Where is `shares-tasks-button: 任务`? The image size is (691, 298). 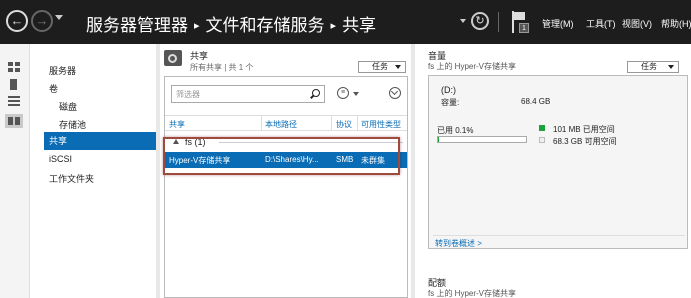 shares-tasks-button: 任务 is located at coordinates (382, 67).